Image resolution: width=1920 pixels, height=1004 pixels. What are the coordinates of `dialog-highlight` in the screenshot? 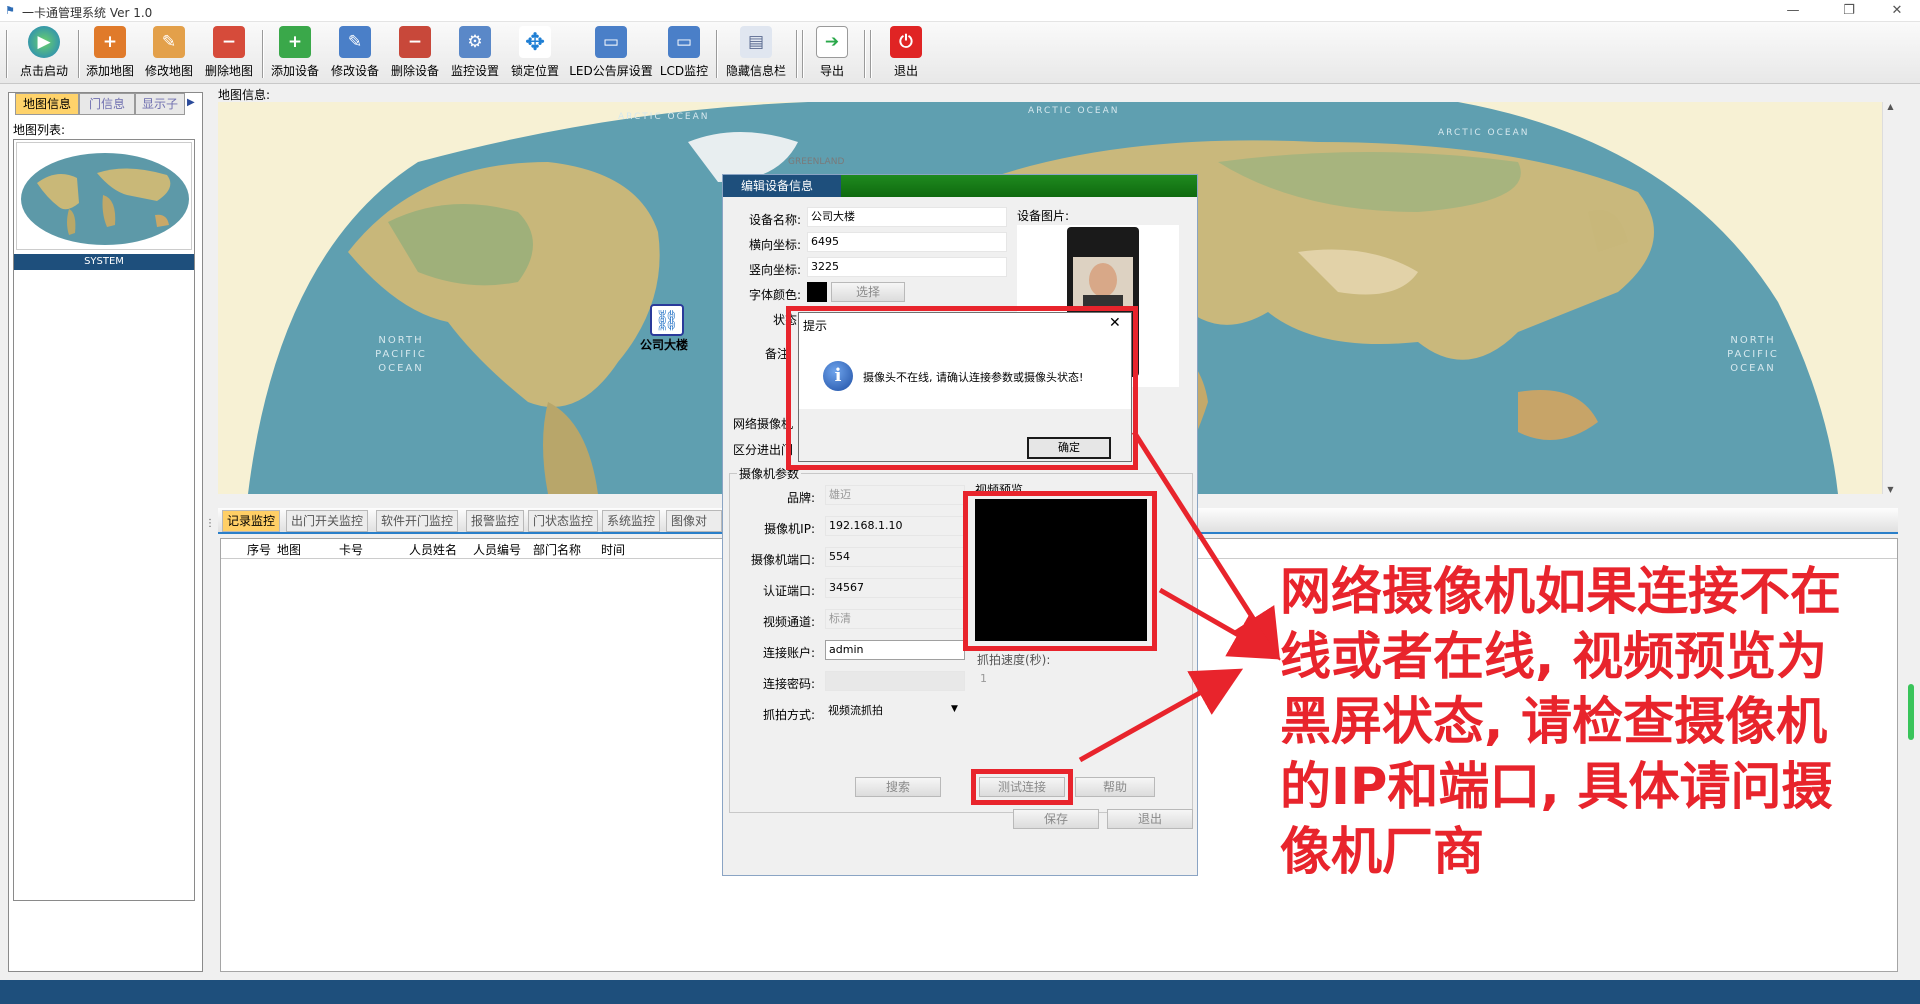 It's located at (962, 388).